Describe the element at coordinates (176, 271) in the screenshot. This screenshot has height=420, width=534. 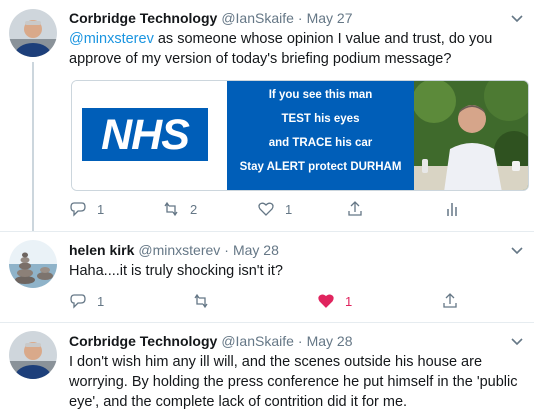
I see `tweet-text: Haha....it is truly shocking isn't it?` at that location.